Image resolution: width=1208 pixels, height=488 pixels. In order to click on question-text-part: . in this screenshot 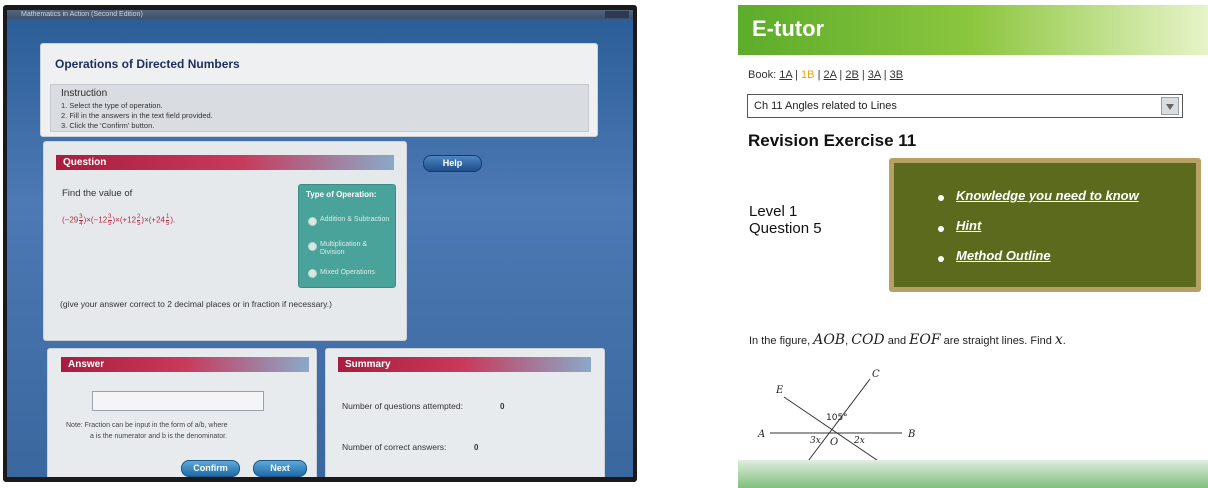, I will do `click(1064, 341)`.